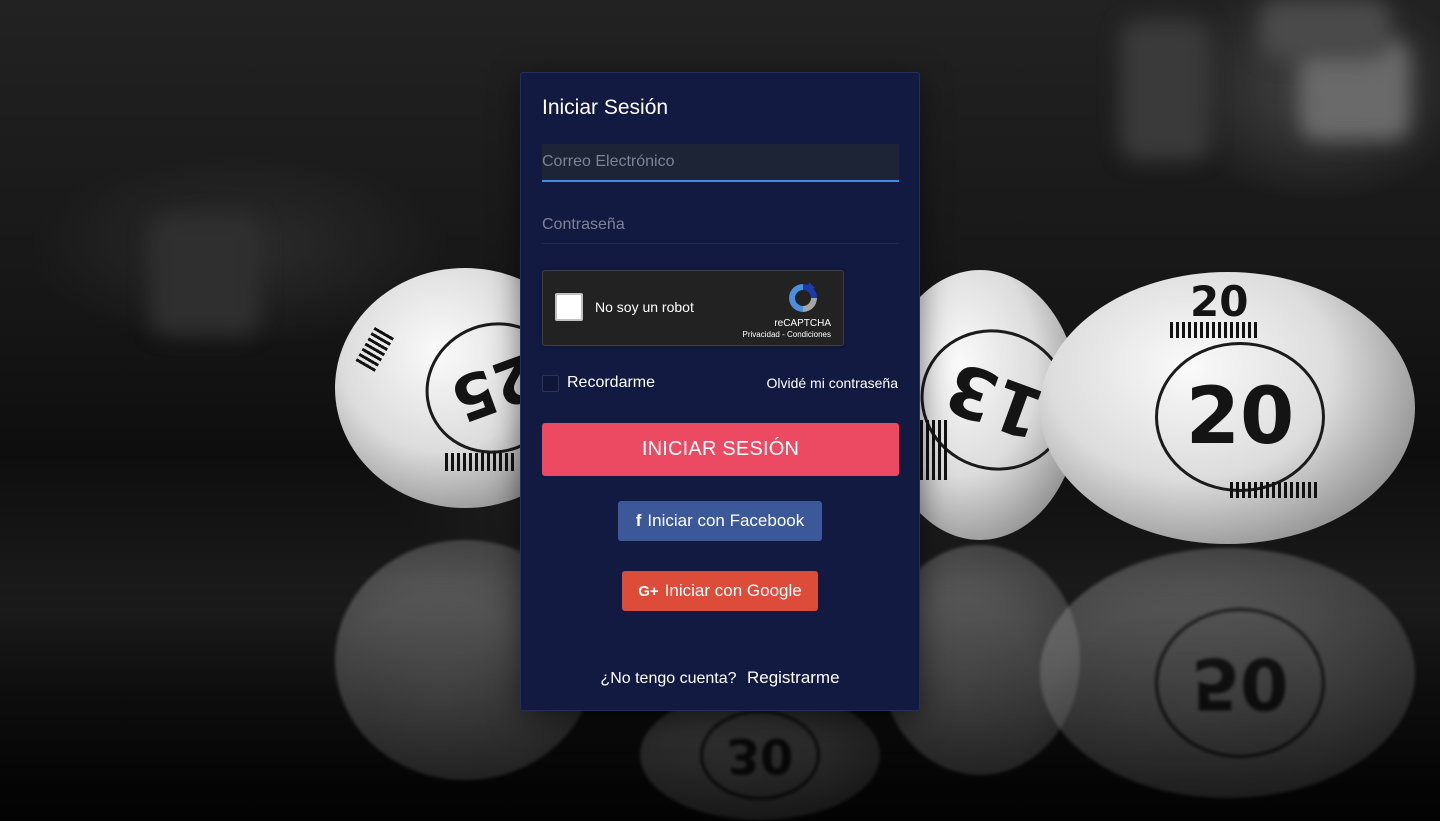 Image resolution: width=1440 pixels, height=821 pixels. What do you see at coordinates (550, 383) in the screenshot?
I see `remember-checkbox` at bounding box center [550, 383].